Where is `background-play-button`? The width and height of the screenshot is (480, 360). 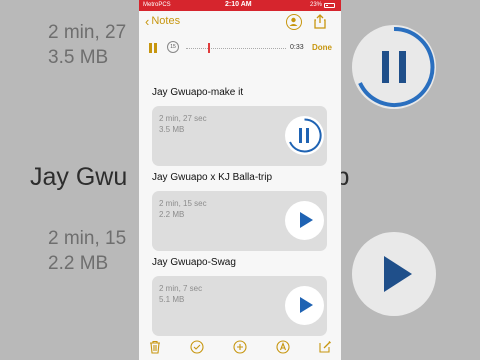 background-play-button is located at coordinates (394, 274).